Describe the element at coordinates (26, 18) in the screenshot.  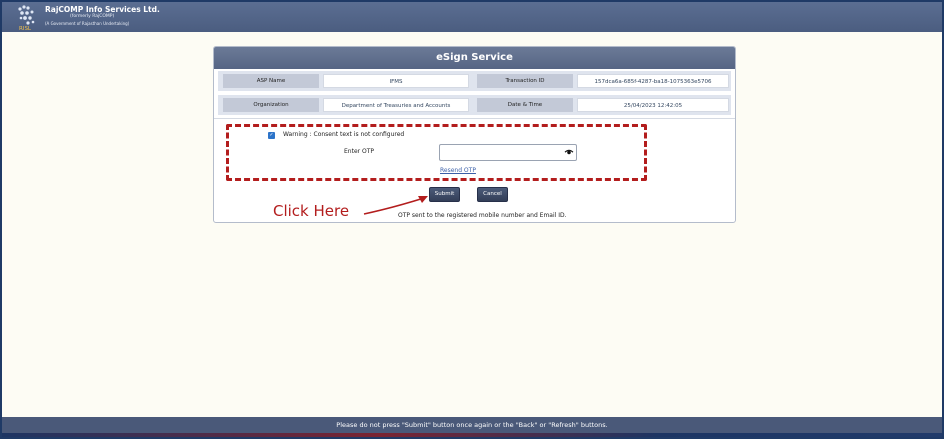
I see `rajcomp-logo-icon: RISL` at that location.